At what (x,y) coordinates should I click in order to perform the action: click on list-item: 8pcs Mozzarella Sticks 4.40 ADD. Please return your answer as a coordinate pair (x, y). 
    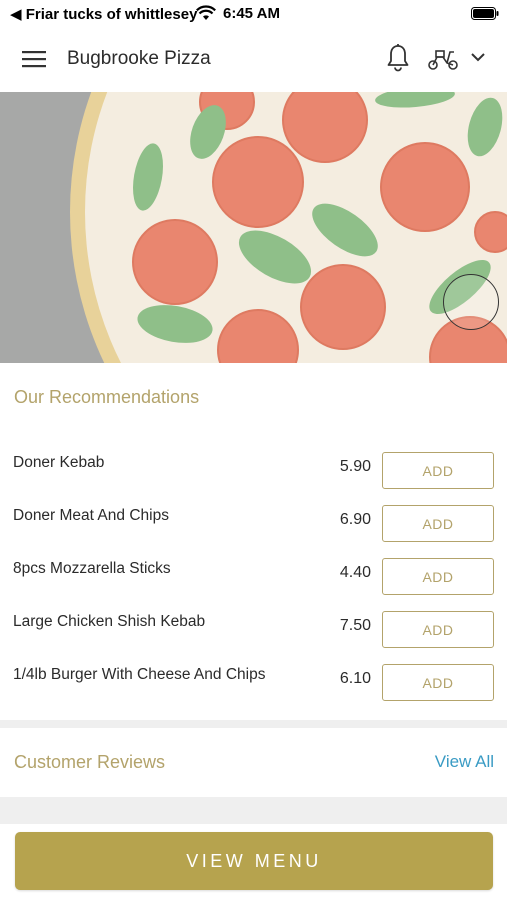
    Looking at the image, I should click on (253, 580).